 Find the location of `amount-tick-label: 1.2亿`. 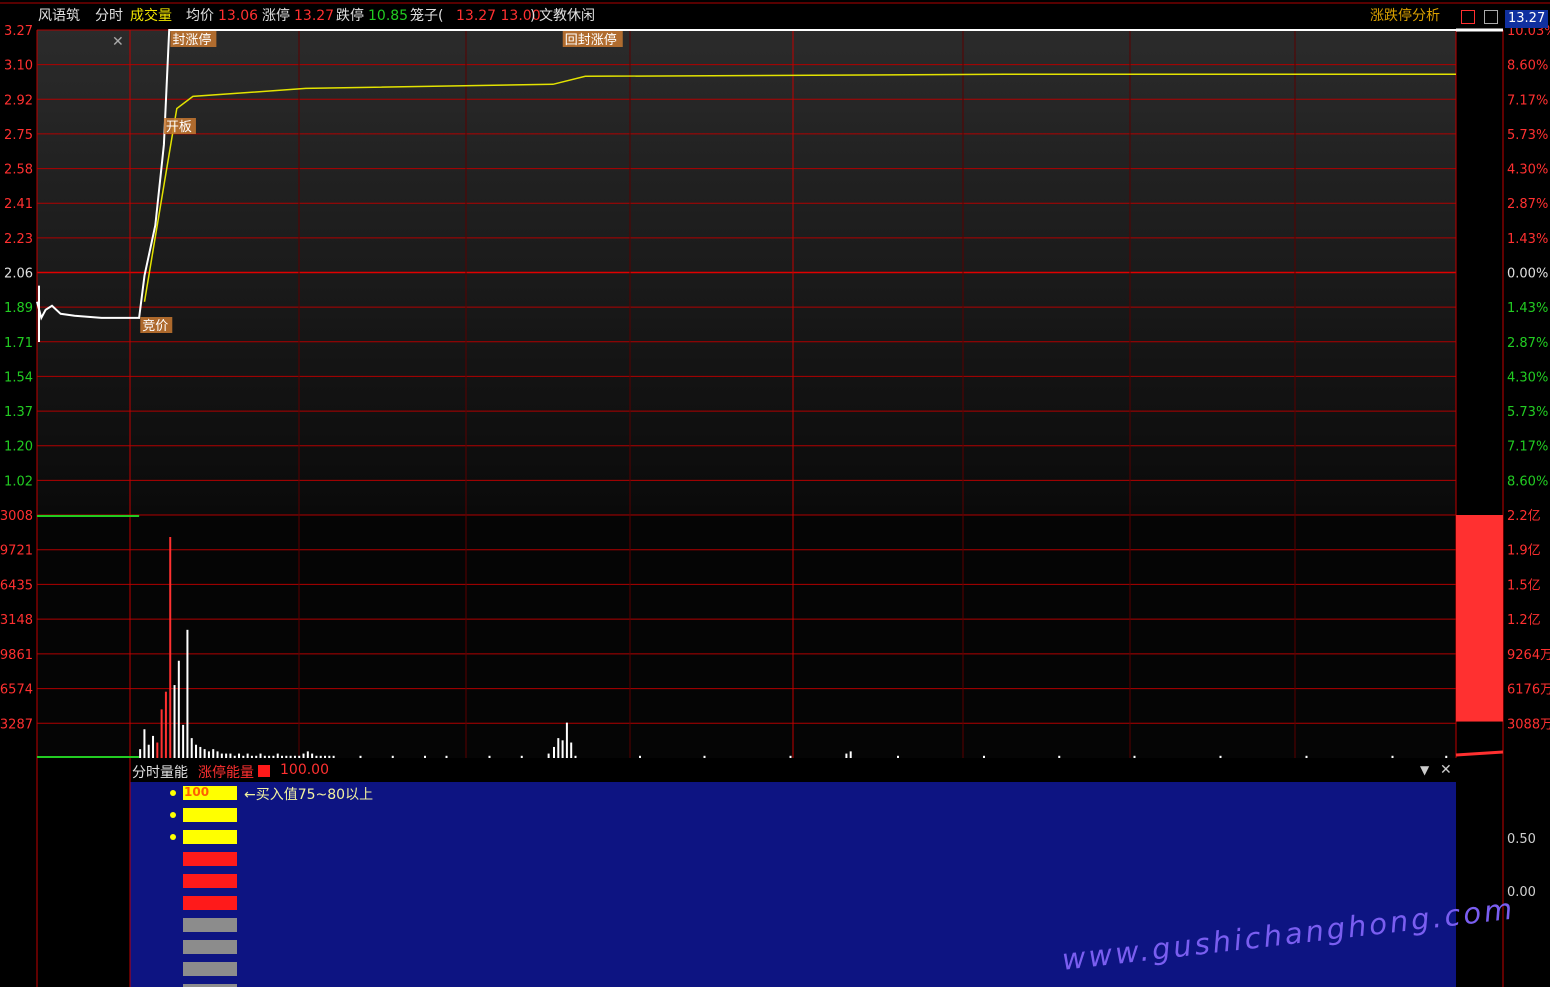

amount-tick-label: 1.2亿 is located at coordinates (1524, 620).